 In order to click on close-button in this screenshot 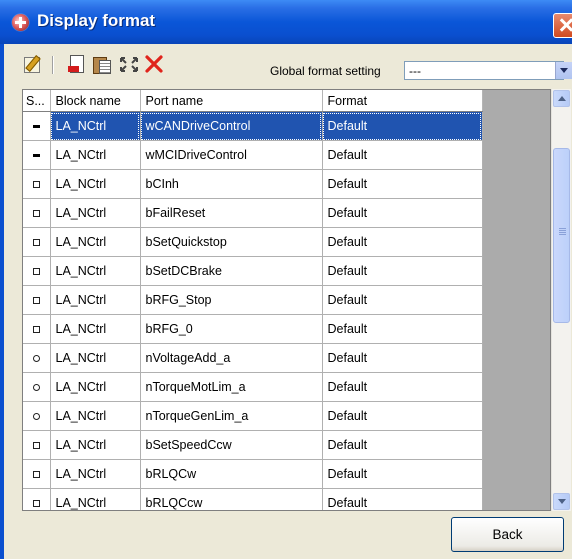, I will do `click(562, 25)`.